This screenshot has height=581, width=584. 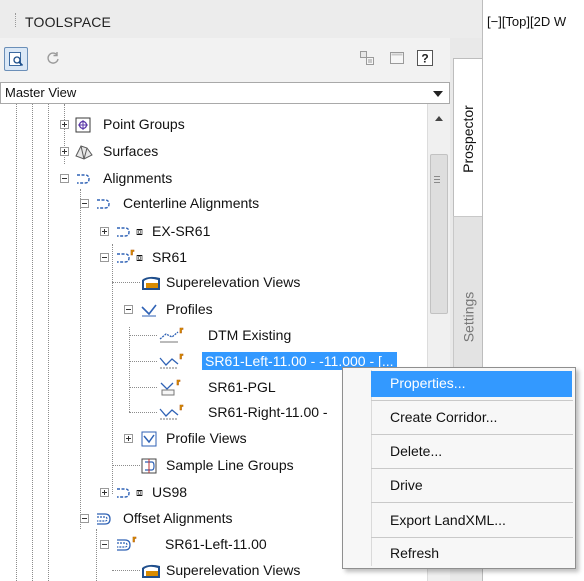 What do you see at coordinates (84, 125) in the screenshot?
I see `point-groups-icon` at bounding box center [84, 125].